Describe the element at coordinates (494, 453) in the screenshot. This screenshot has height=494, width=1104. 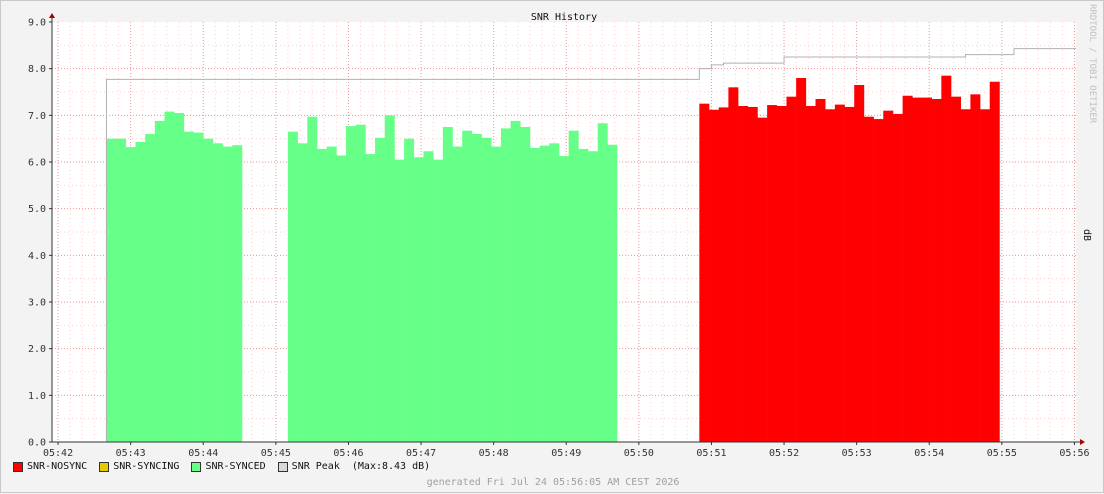
I see `x-tick-label: 05:48` at that location.